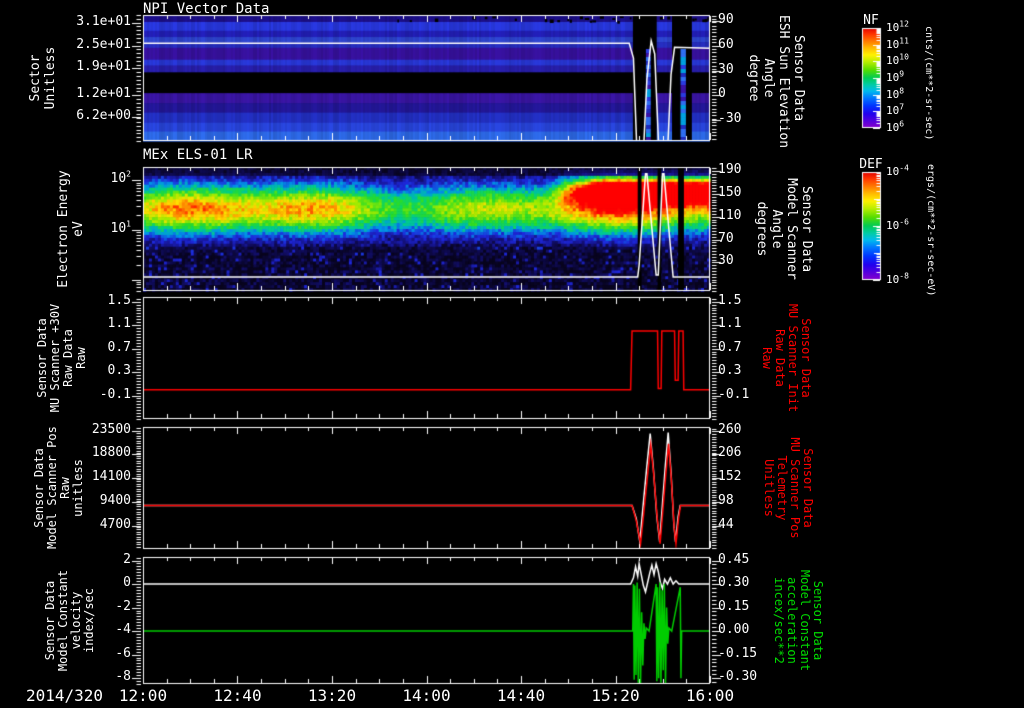 Image resolution: width=1024 pixels, height=708 pixels. I want to click on nf-colorbar-tick-label: 1012, so click(897, 26).